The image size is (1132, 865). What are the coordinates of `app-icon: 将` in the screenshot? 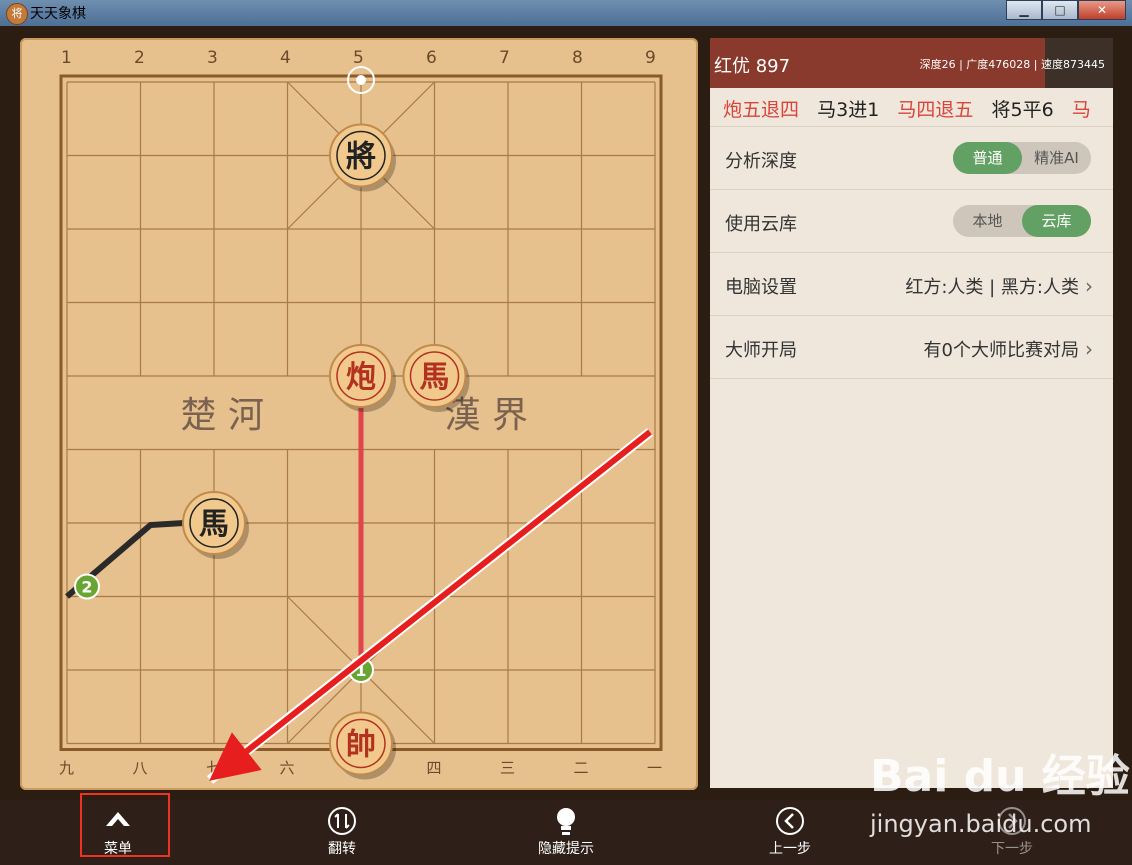 It's located at (17, 14).